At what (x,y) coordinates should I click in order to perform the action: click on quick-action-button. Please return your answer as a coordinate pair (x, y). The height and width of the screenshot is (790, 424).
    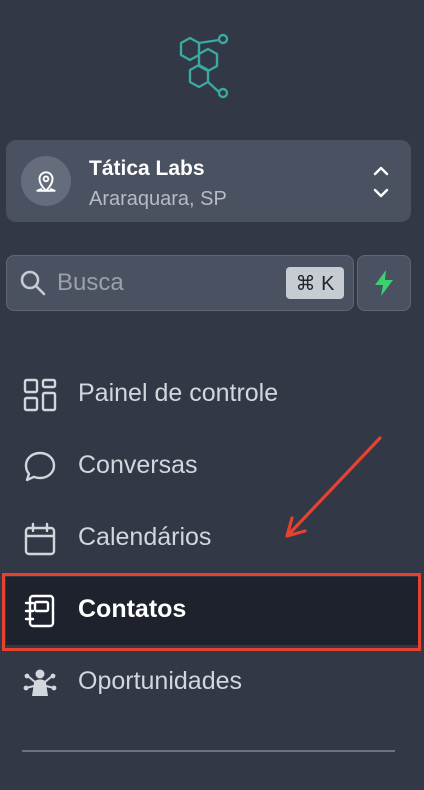
    Looking at the image, I should click on (384, 283).